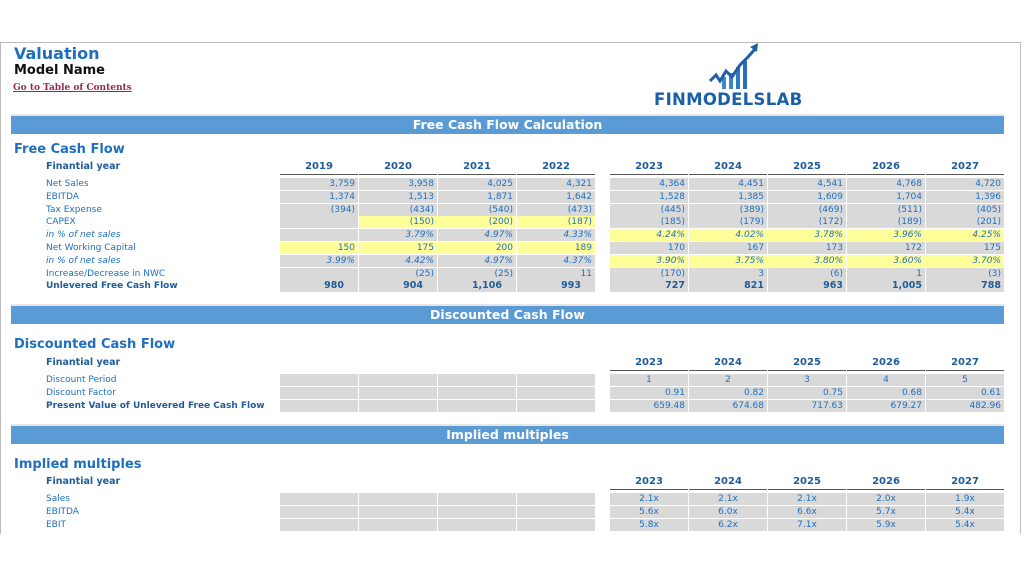 Image resolution: width=1024 pixels, height=577 pixels. Describe the element at coordinates (507, 435) in the screenshot. I see `multiples-band: Implied multiples` at that location.